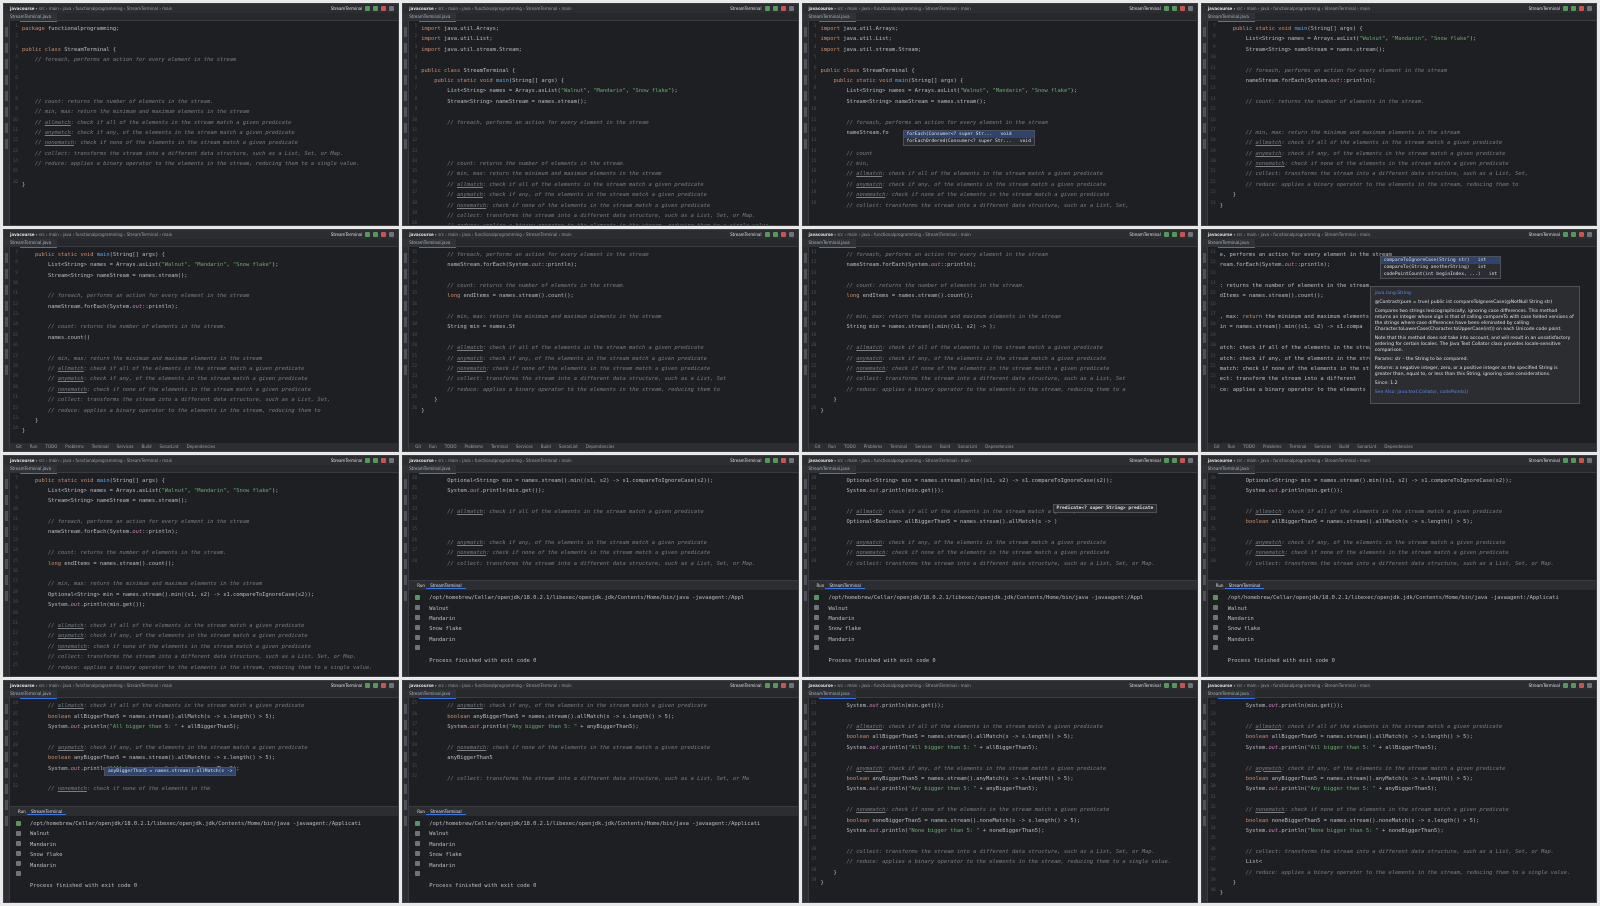 The image size is (1600, 906). Describe the element at coordinates (1217, 446) in the screenshot. I see `tool-button: Git` at that location.